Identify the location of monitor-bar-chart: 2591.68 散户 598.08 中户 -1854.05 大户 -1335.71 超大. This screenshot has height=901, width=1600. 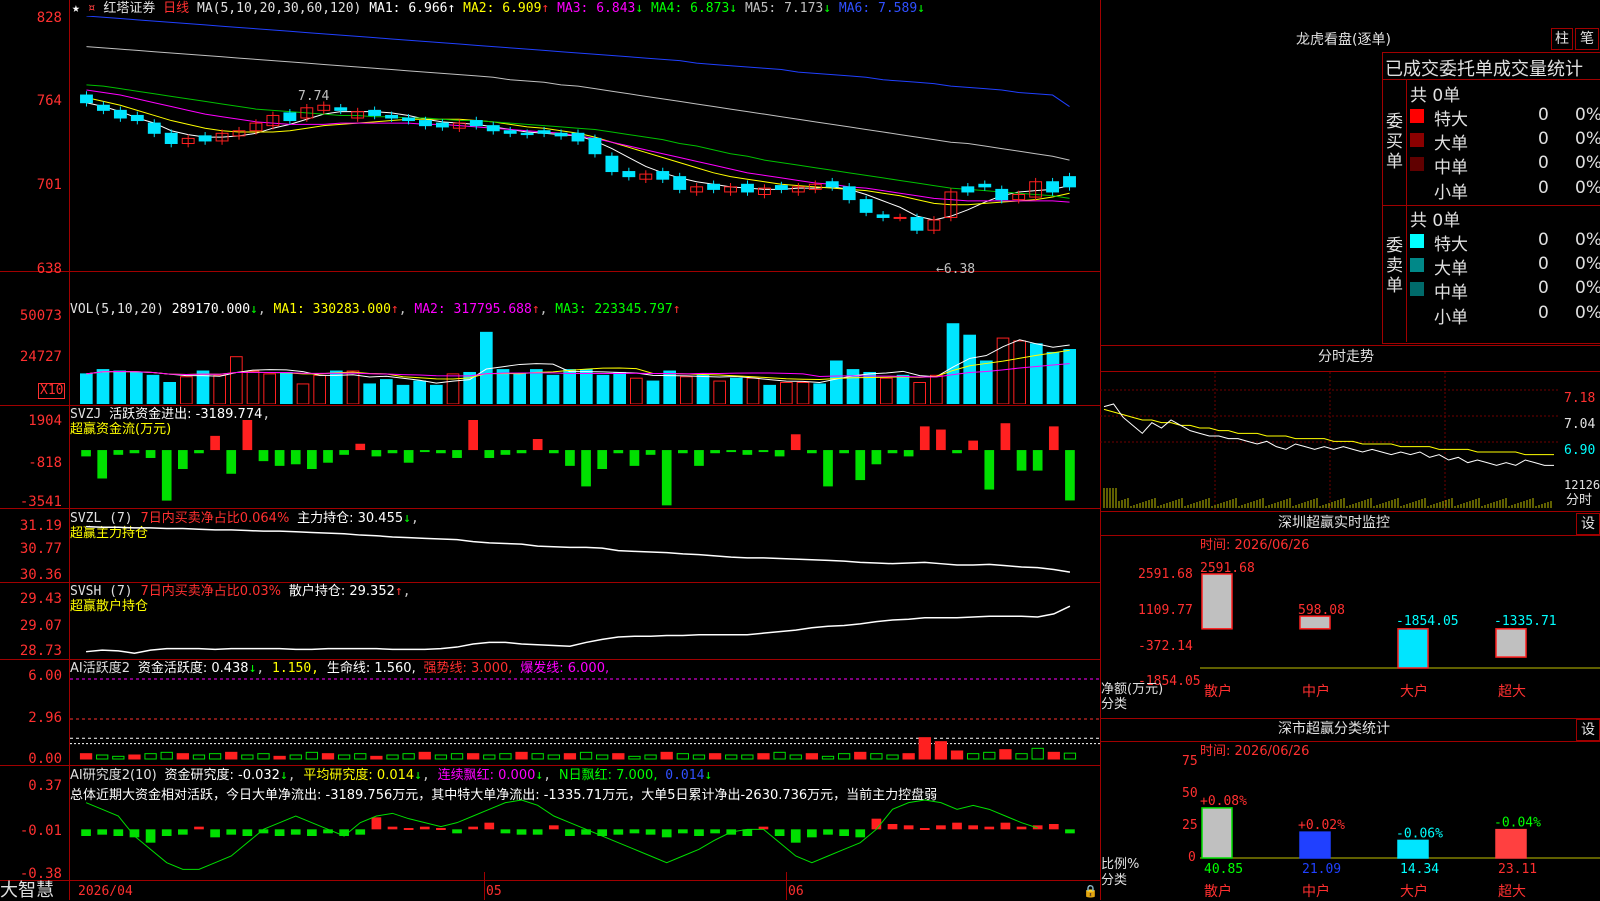
(1350, 633).